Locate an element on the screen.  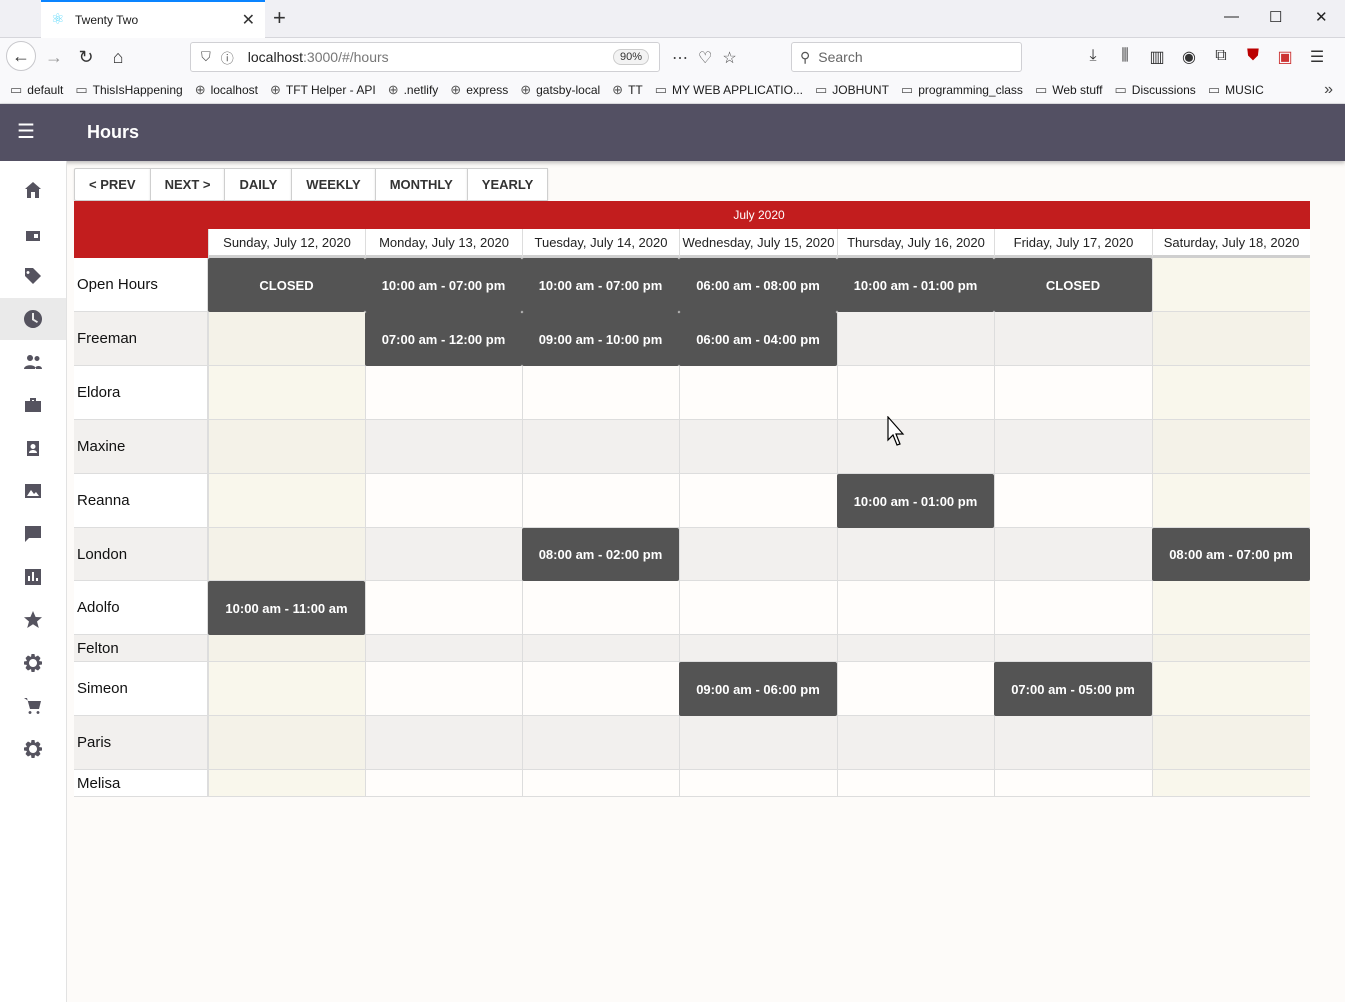
search-bar: ⚲ is located at coordinates (906, 57).